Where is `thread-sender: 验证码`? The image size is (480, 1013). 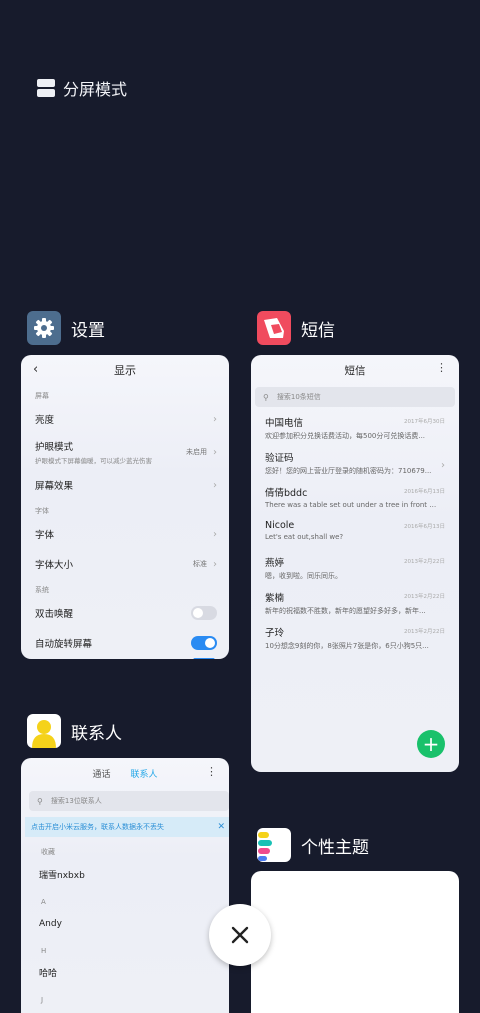
thread-sender: 验证码 is located at coordinates (279, 458).